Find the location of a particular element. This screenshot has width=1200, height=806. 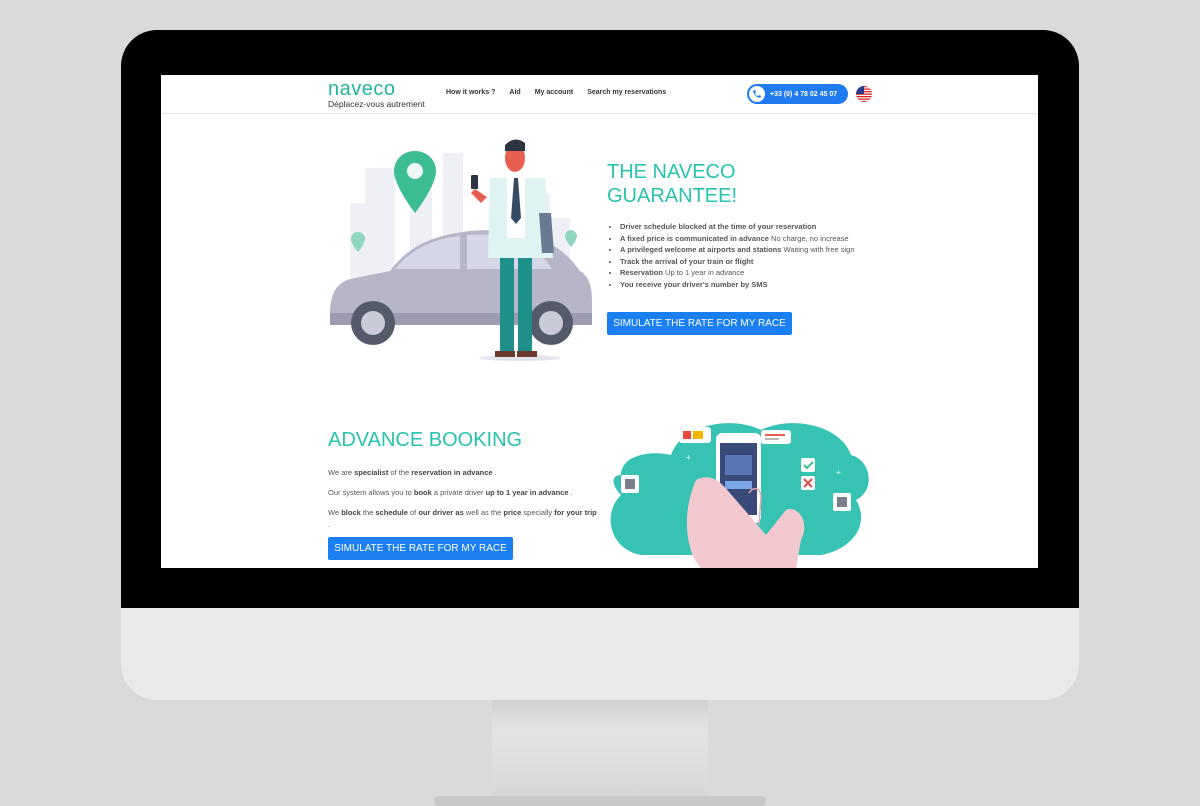

list-item: You receive your driver's number by SMS is located at coordinates (750, 285).